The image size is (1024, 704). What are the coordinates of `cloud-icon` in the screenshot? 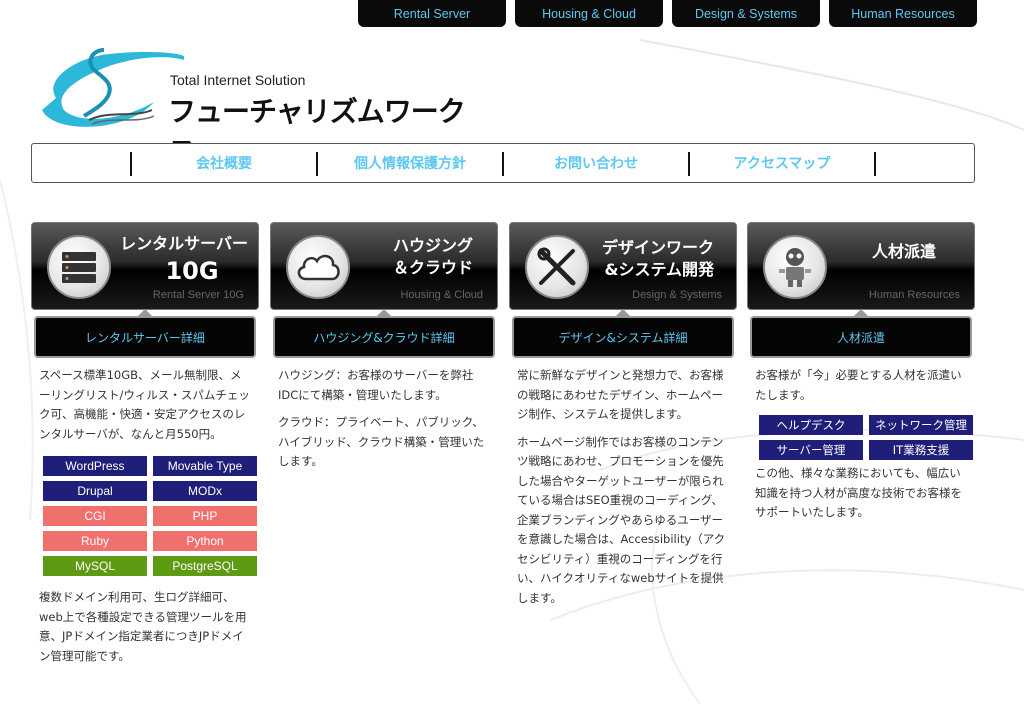 It's located at (318, 267).